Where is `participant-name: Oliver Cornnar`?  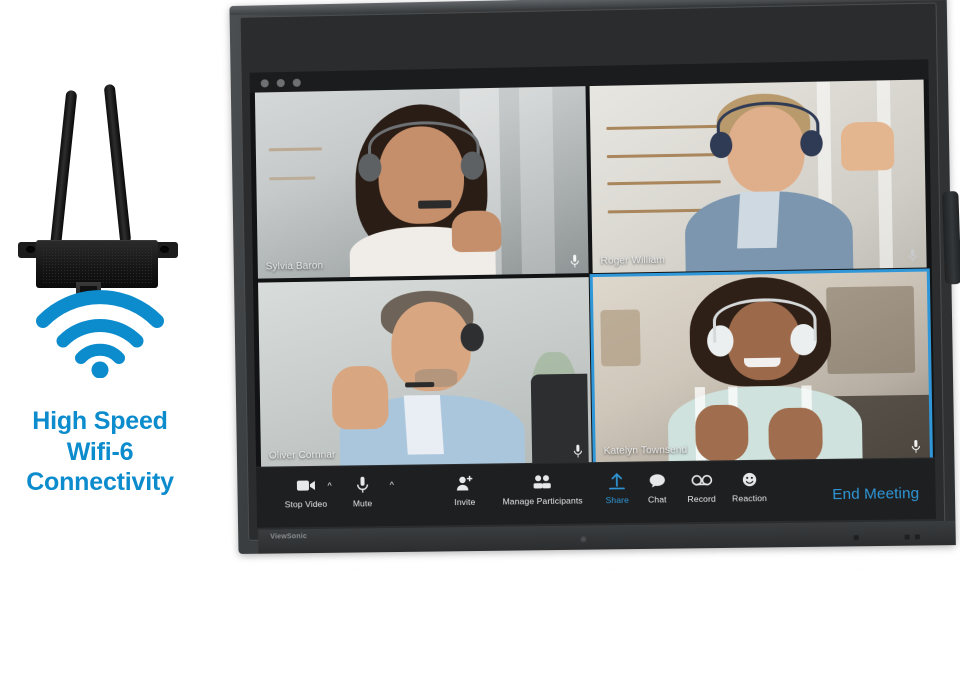
participant-name: Oliver Cornnar is located at coordinates (302, 455).